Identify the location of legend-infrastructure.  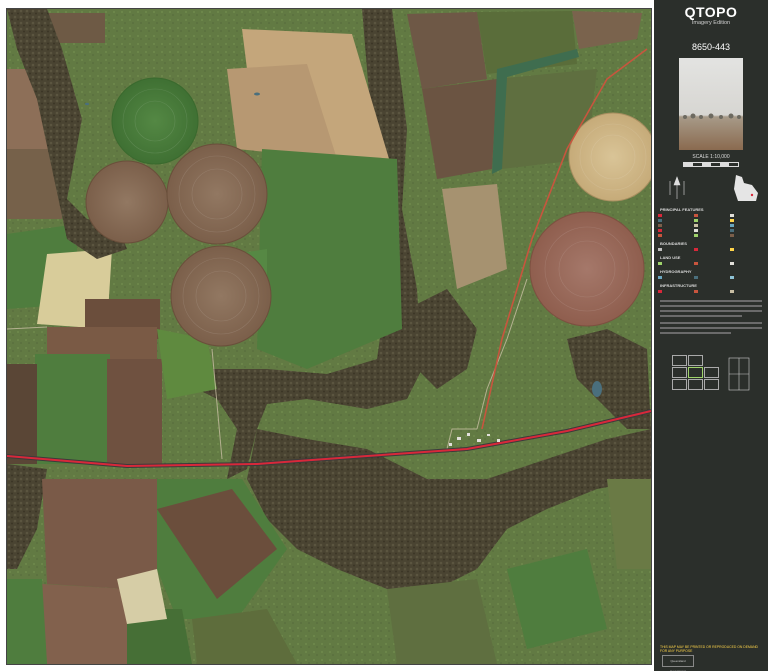
(711, 291).